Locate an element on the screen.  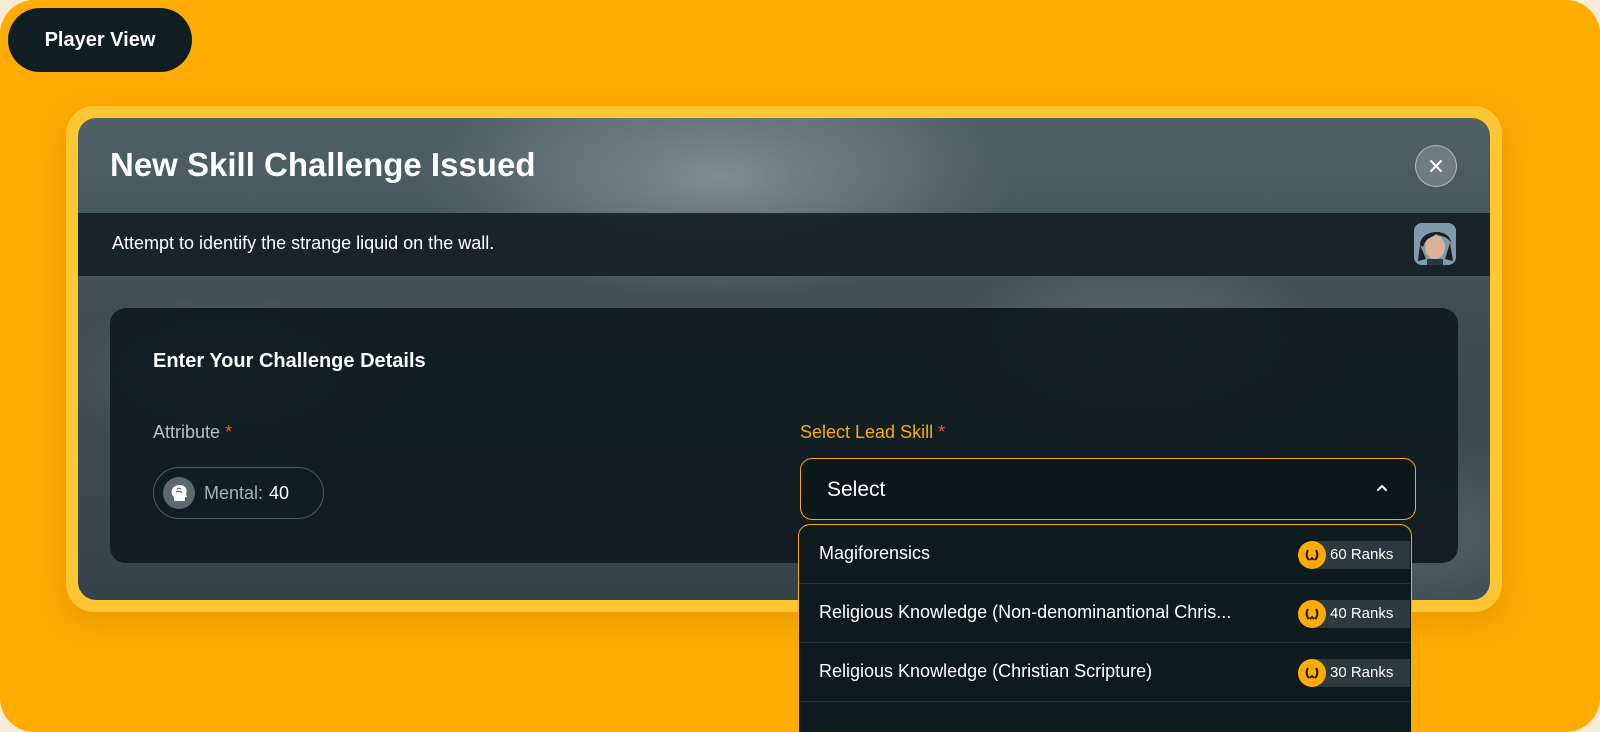
attribute-name: Mental: is located at coordinates (234, 492).